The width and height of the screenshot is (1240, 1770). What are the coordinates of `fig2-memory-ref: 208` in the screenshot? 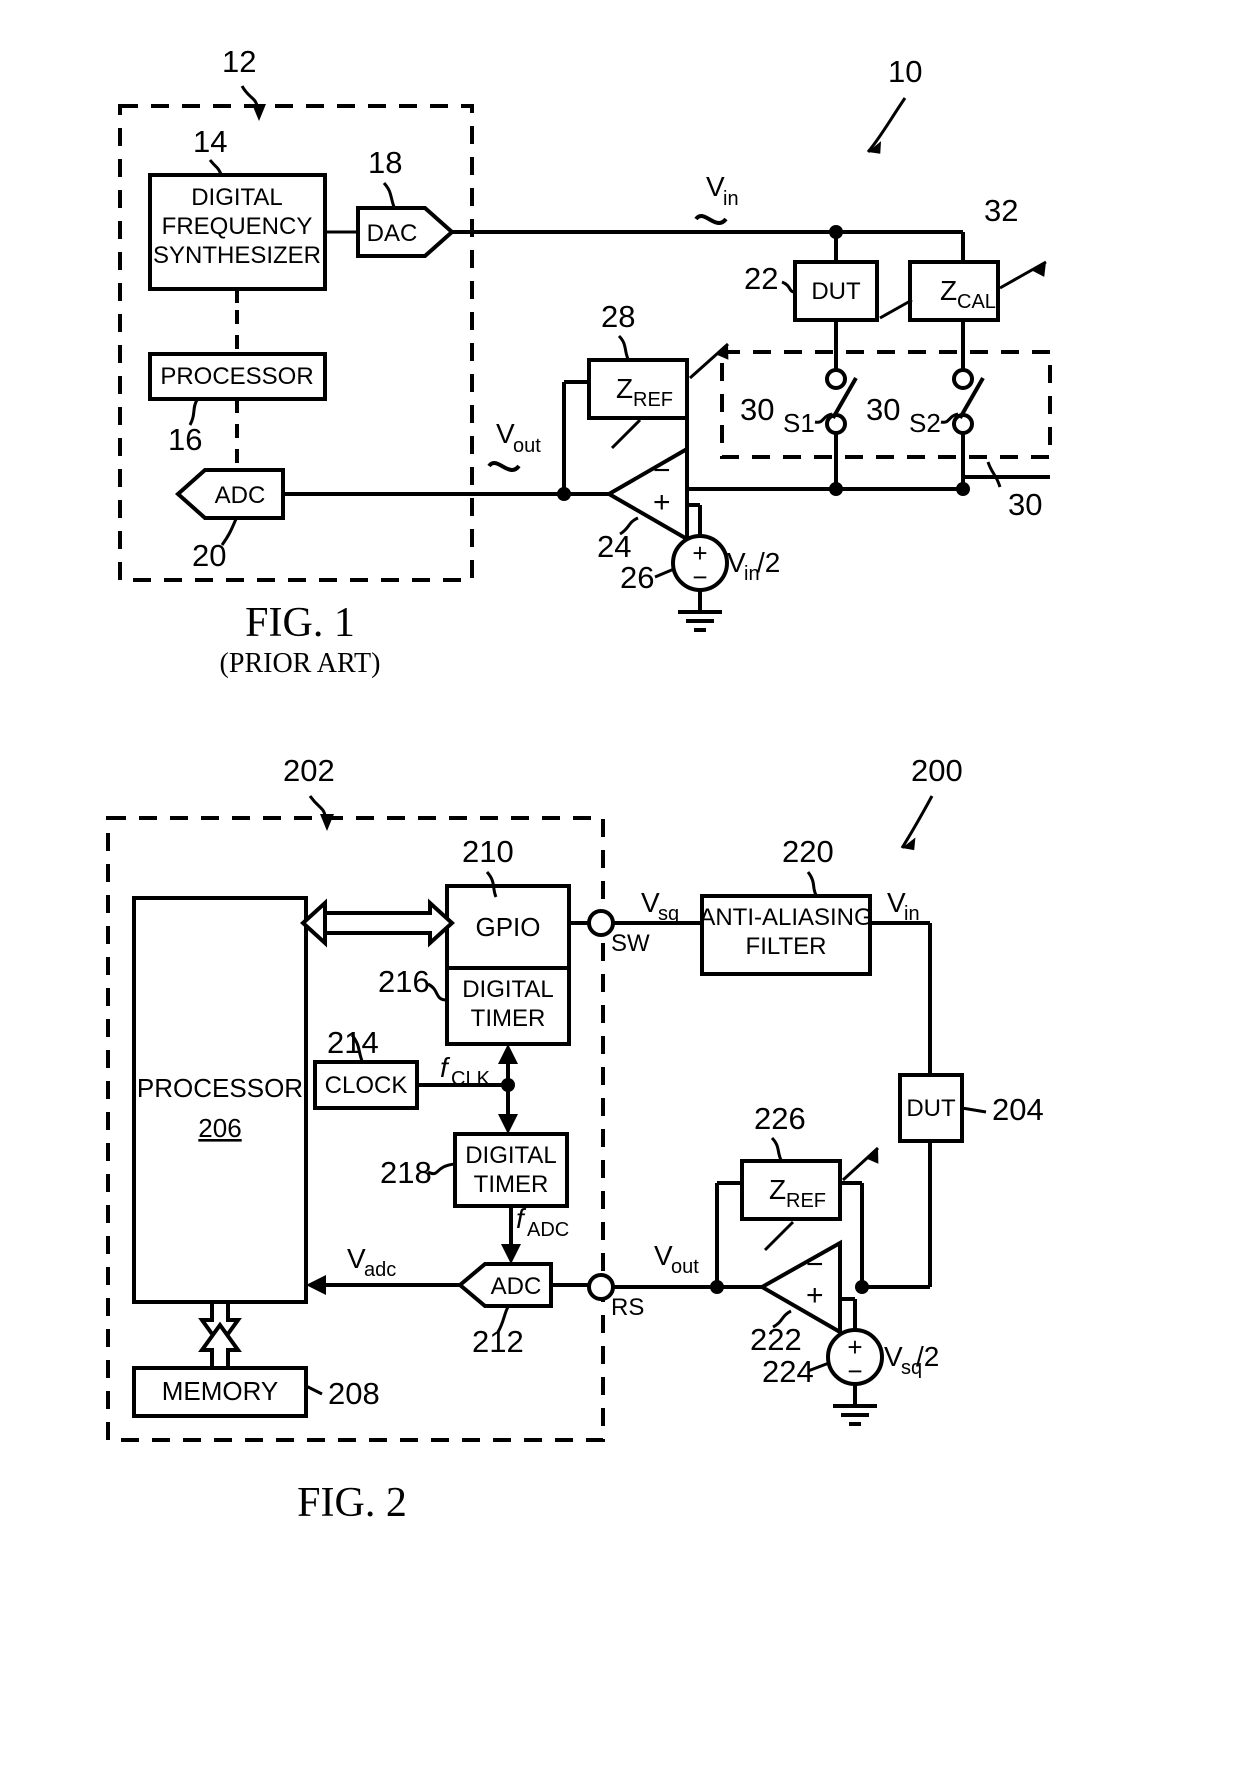 It's located at (354, 1393).